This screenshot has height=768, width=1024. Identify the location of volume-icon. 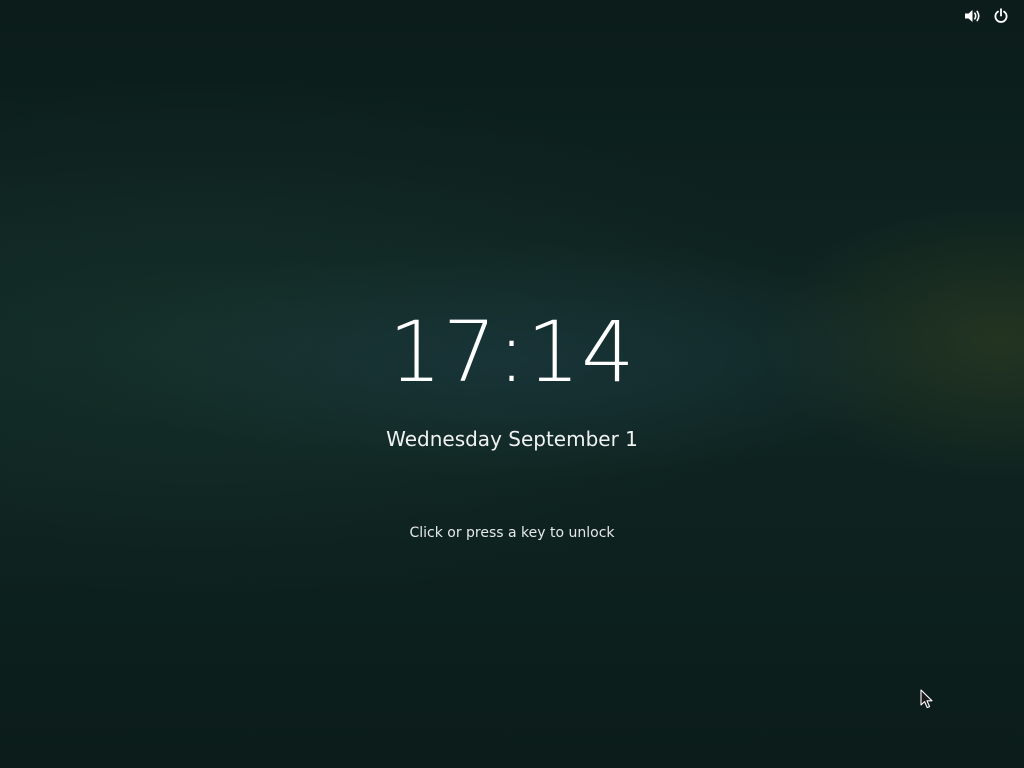
(973, 16).